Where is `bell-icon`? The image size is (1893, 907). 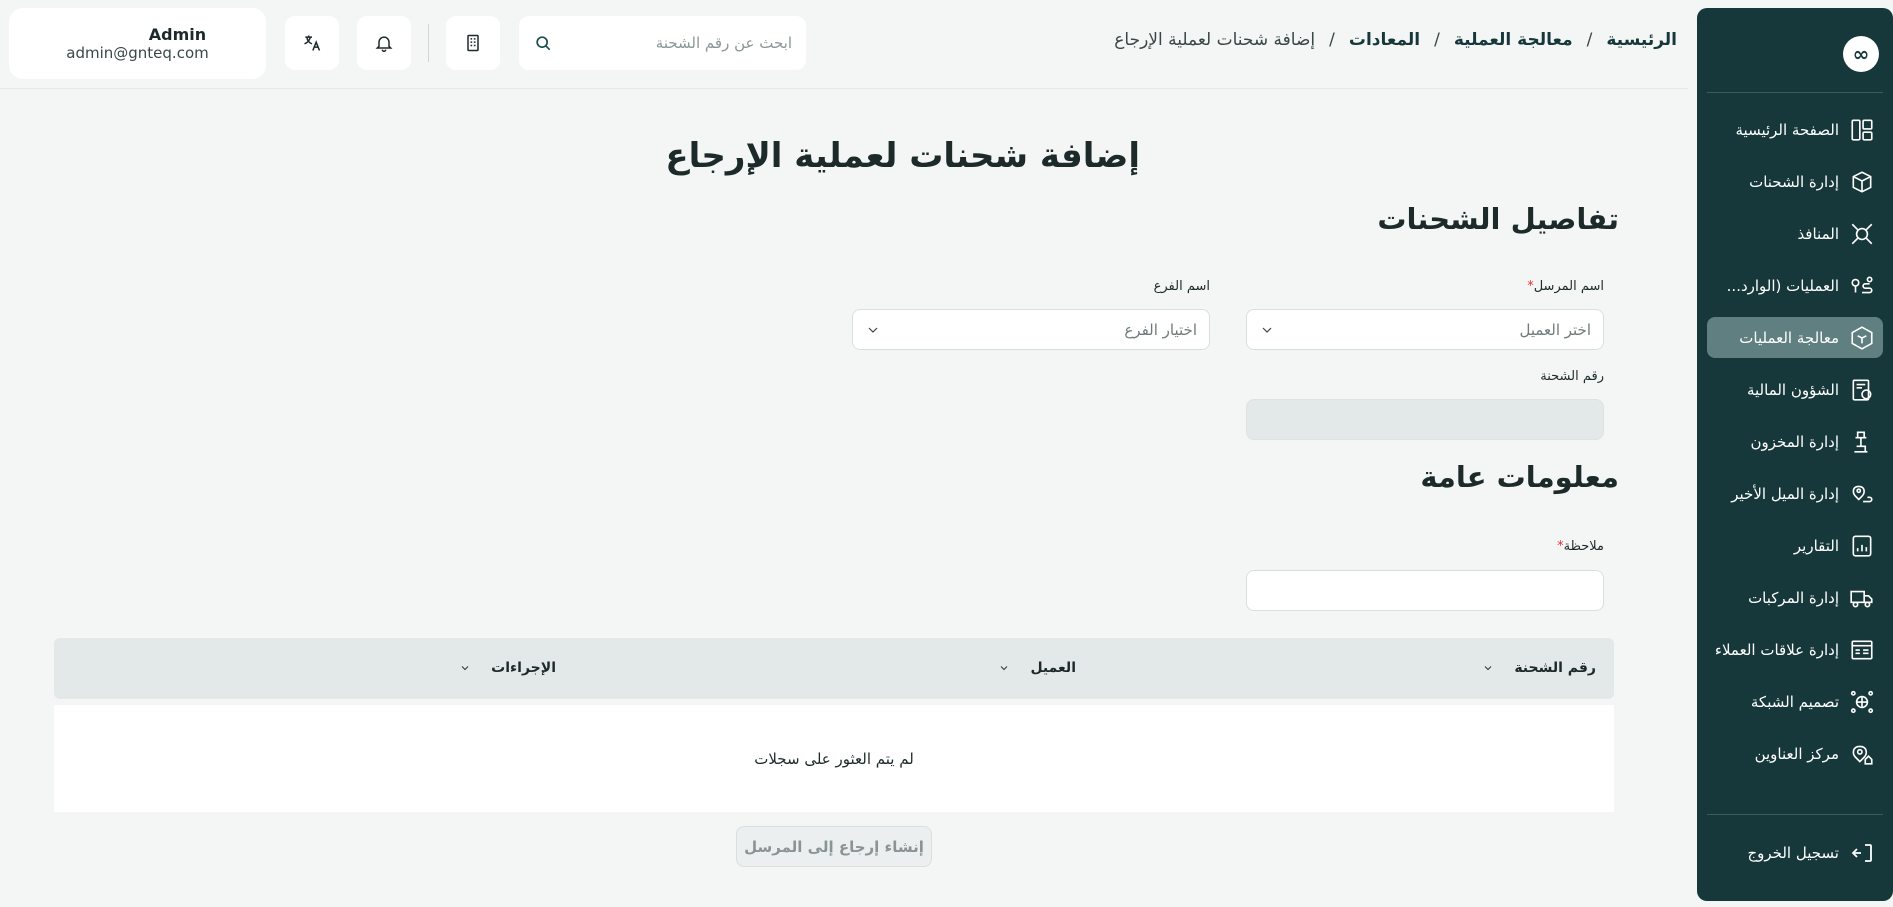 bell-icon is located at coordinates (384, 44).